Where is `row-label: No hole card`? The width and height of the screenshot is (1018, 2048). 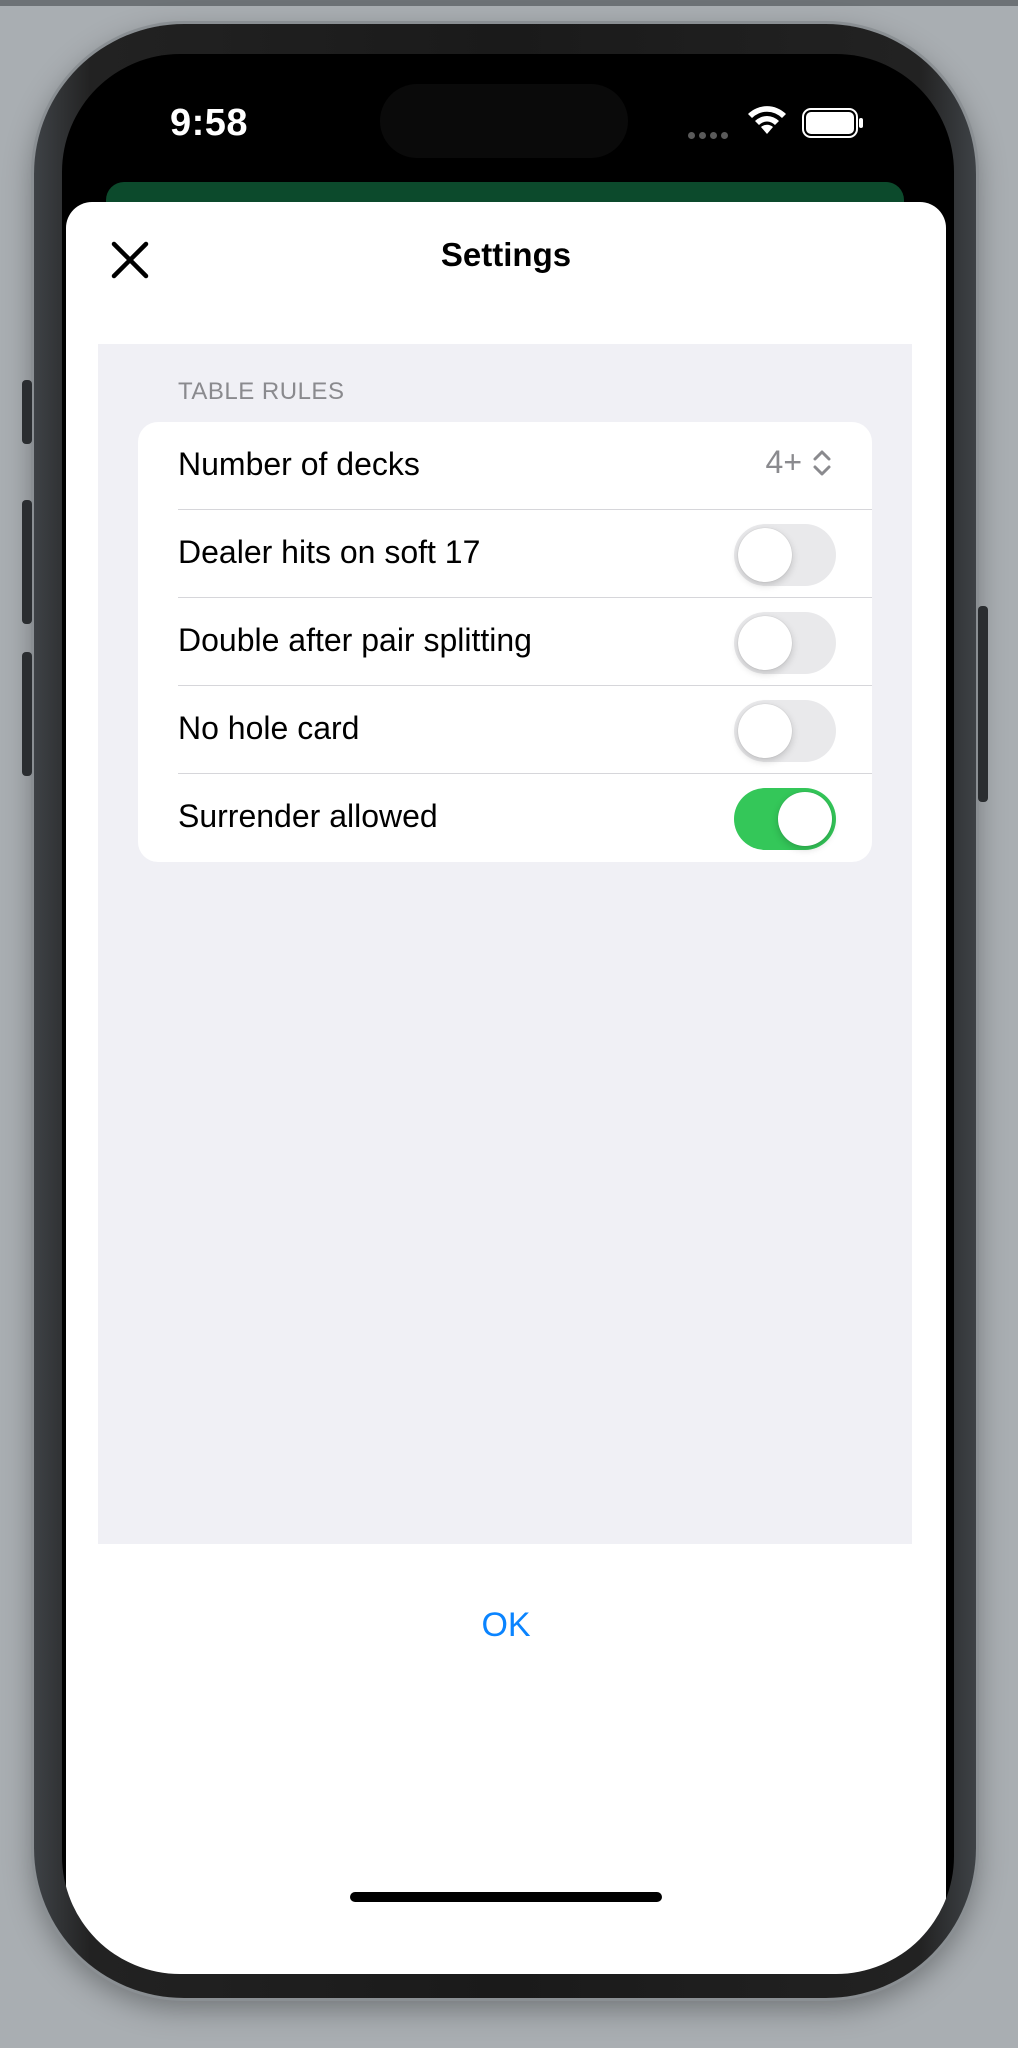 row-label: No hole card is located at coordinates (269, 728).